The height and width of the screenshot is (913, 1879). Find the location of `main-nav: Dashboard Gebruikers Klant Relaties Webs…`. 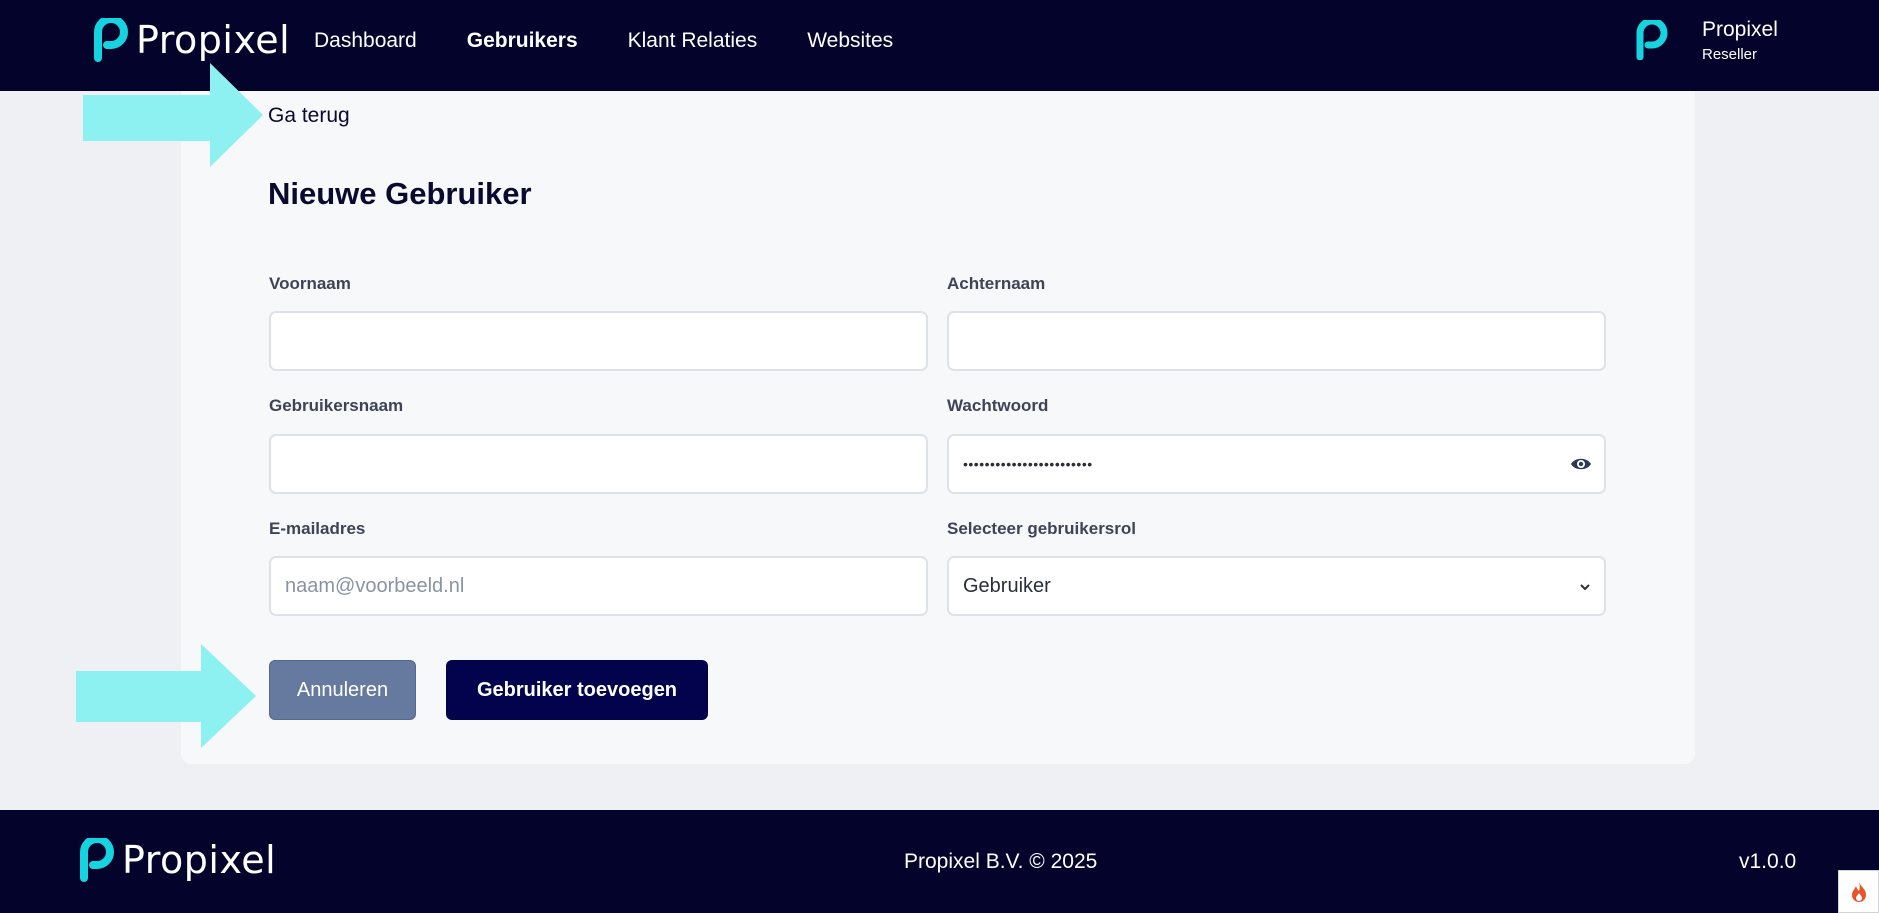

main-nav: Dashboard Gebruikers Klant Relaties Webs… is located at coordinates (628, 40).